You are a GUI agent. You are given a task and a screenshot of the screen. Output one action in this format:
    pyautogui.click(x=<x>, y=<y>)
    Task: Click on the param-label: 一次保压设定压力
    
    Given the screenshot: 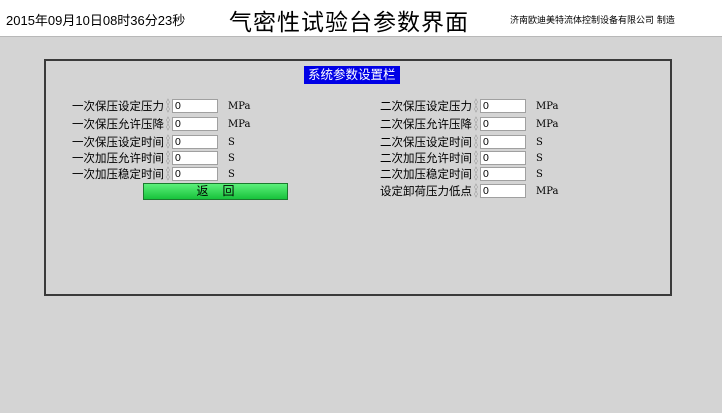 What is the action you would take?
    pyautogui.click(x=118, y=106)
    